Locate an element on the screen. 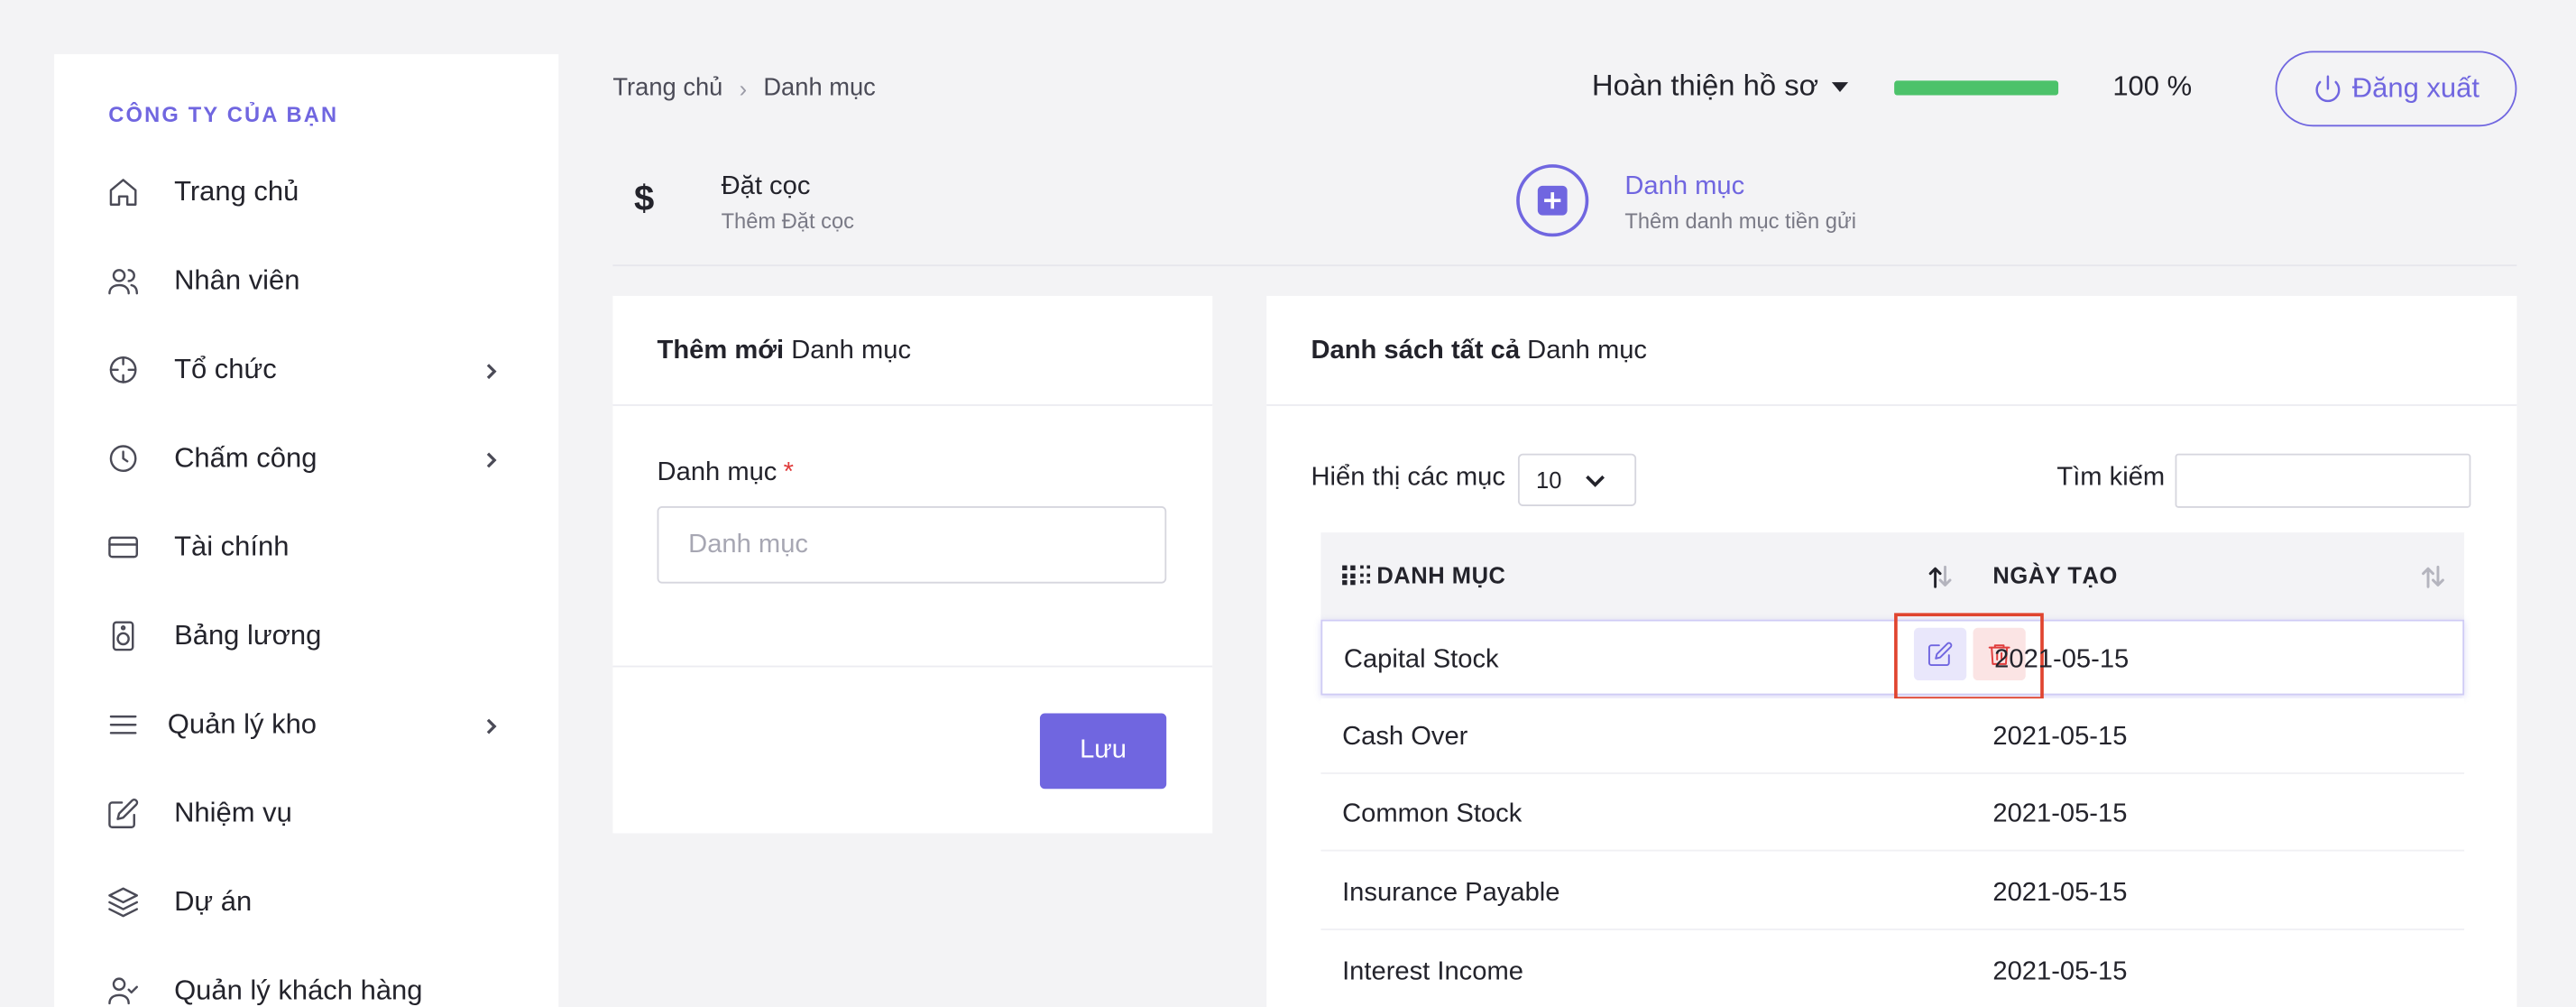  sidebar-item-label: Quản lý khách hàng is located at coordinates (298, 990).